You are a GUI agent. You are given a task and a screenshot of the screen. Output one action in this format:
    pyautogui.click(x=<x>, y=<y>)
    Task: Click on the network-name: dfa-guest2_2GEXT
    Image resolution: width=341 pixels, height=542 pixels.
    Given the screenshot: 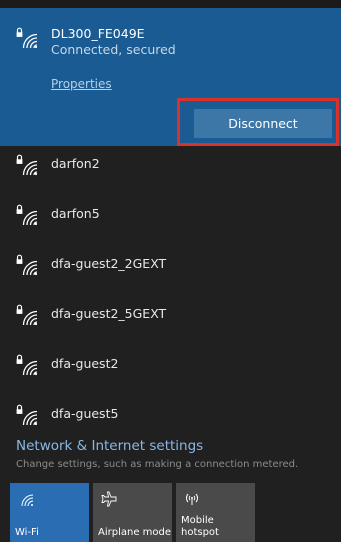 What is the action you would take?
    pyautogui.click(x=109, y=263)
    